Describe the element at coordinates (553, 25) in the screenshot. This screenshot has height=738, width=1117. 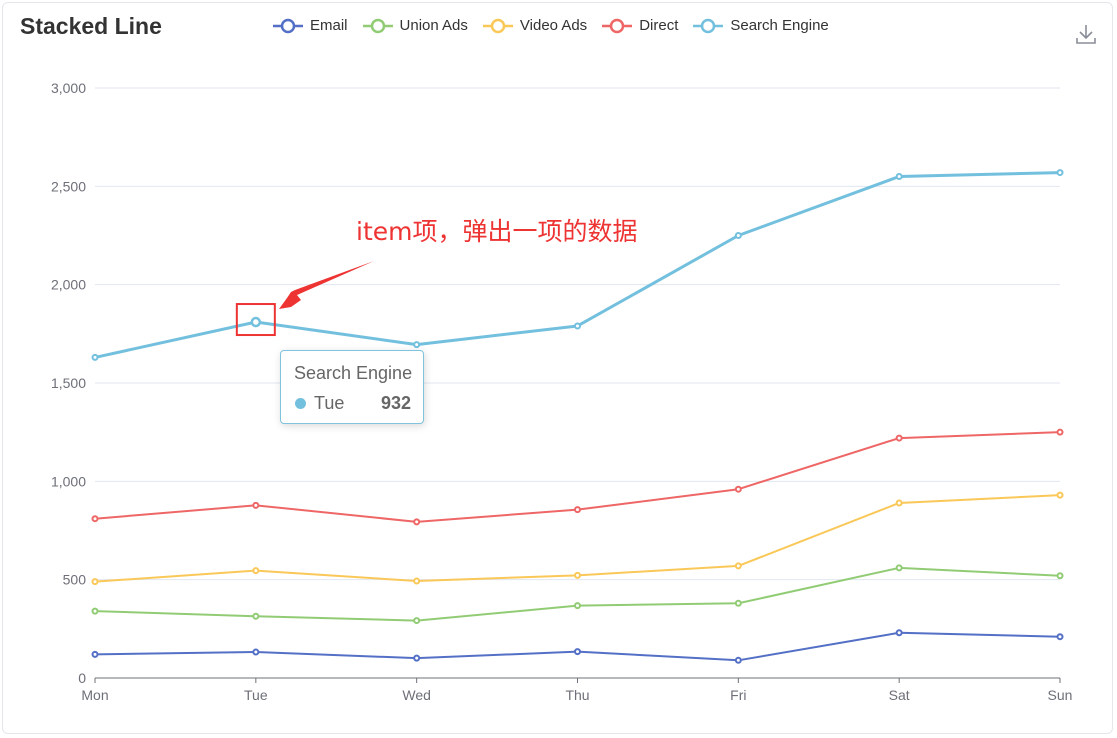
I see `legend-label: Video Ads` at that location.